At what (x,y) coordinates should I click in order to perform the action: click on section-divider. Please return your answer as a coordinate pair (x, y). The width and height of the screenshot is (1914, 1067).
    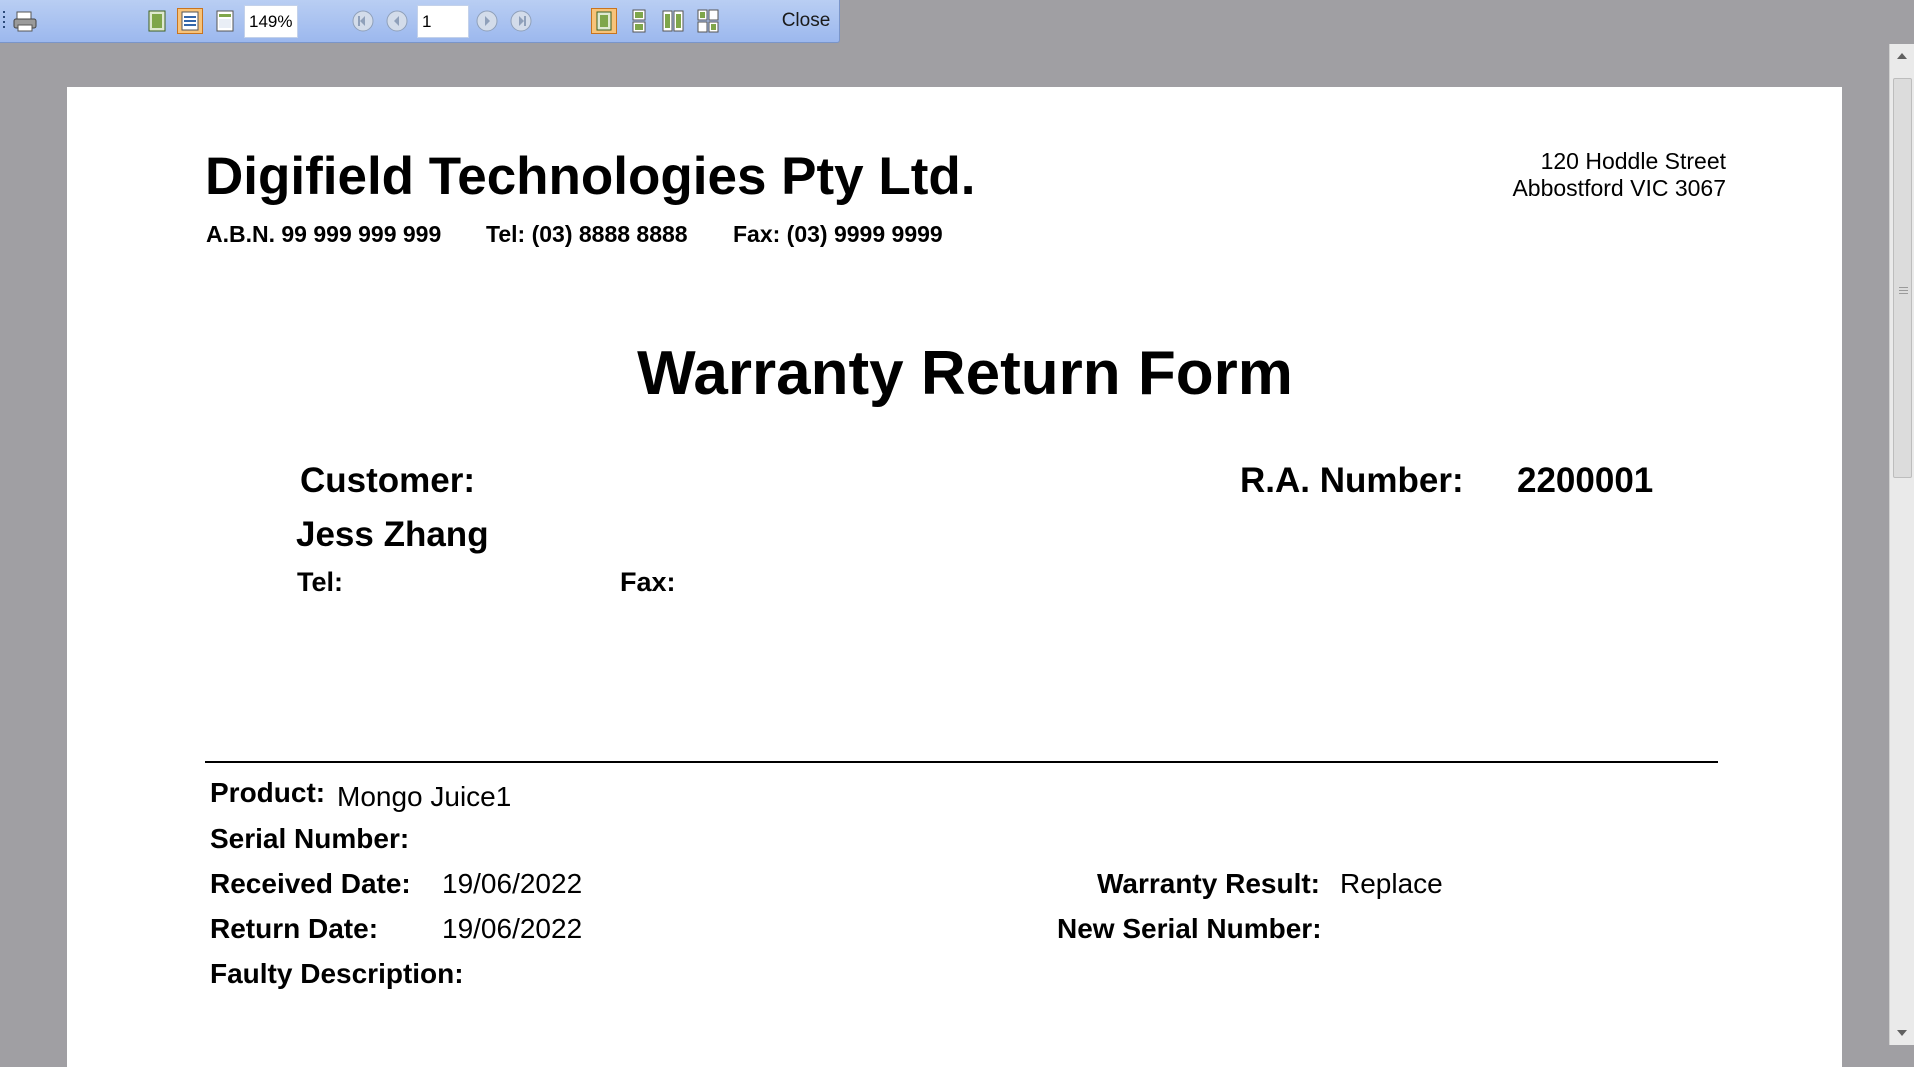
    Looking at the image, I should click on (961, 762).